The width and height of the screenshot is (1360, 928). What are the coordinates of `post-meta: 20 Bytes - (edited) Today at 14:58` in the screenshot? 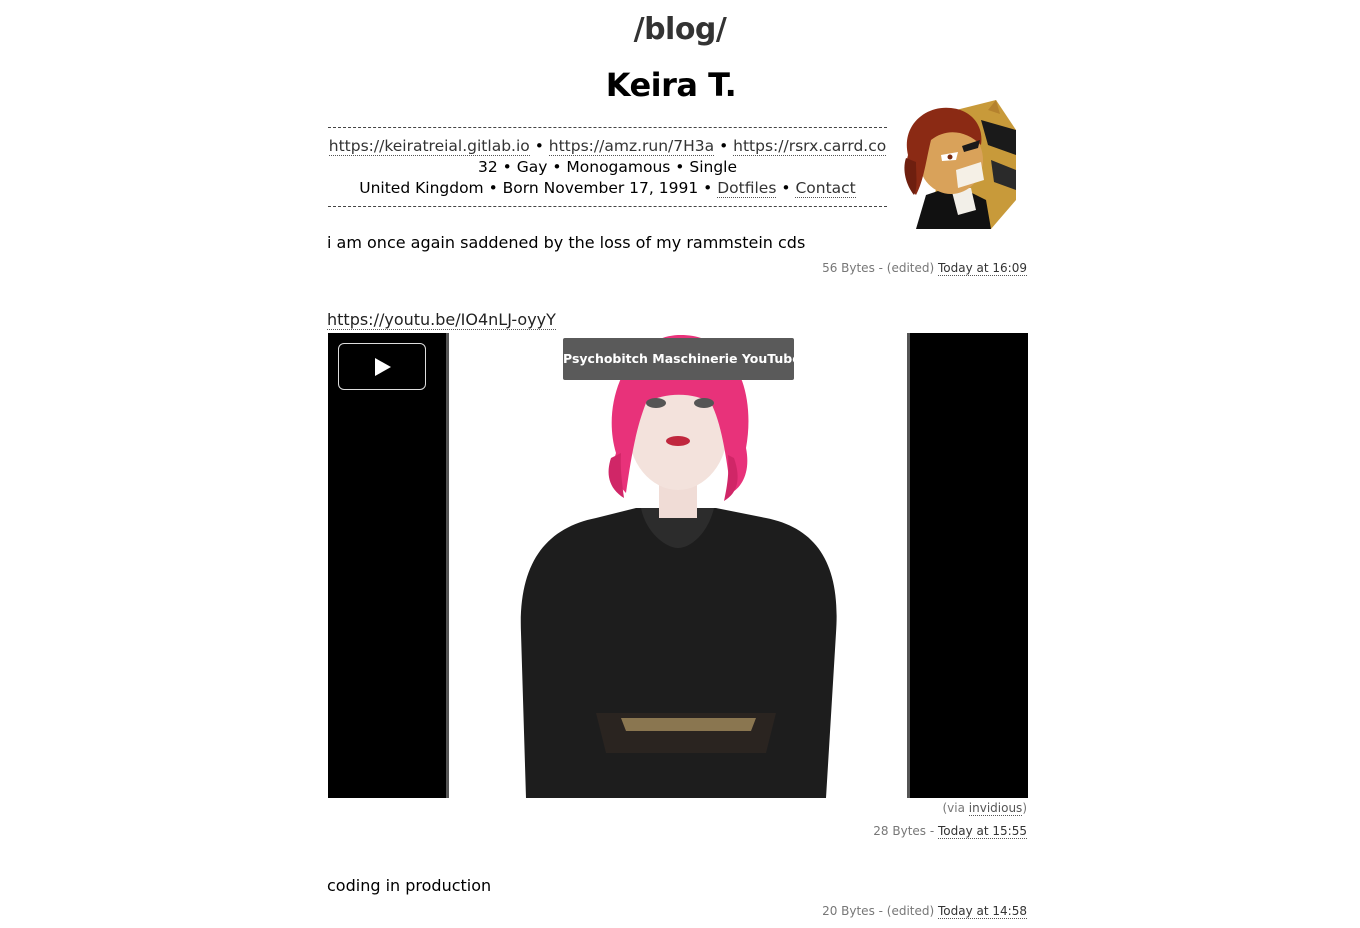 It's located at (924, 911).